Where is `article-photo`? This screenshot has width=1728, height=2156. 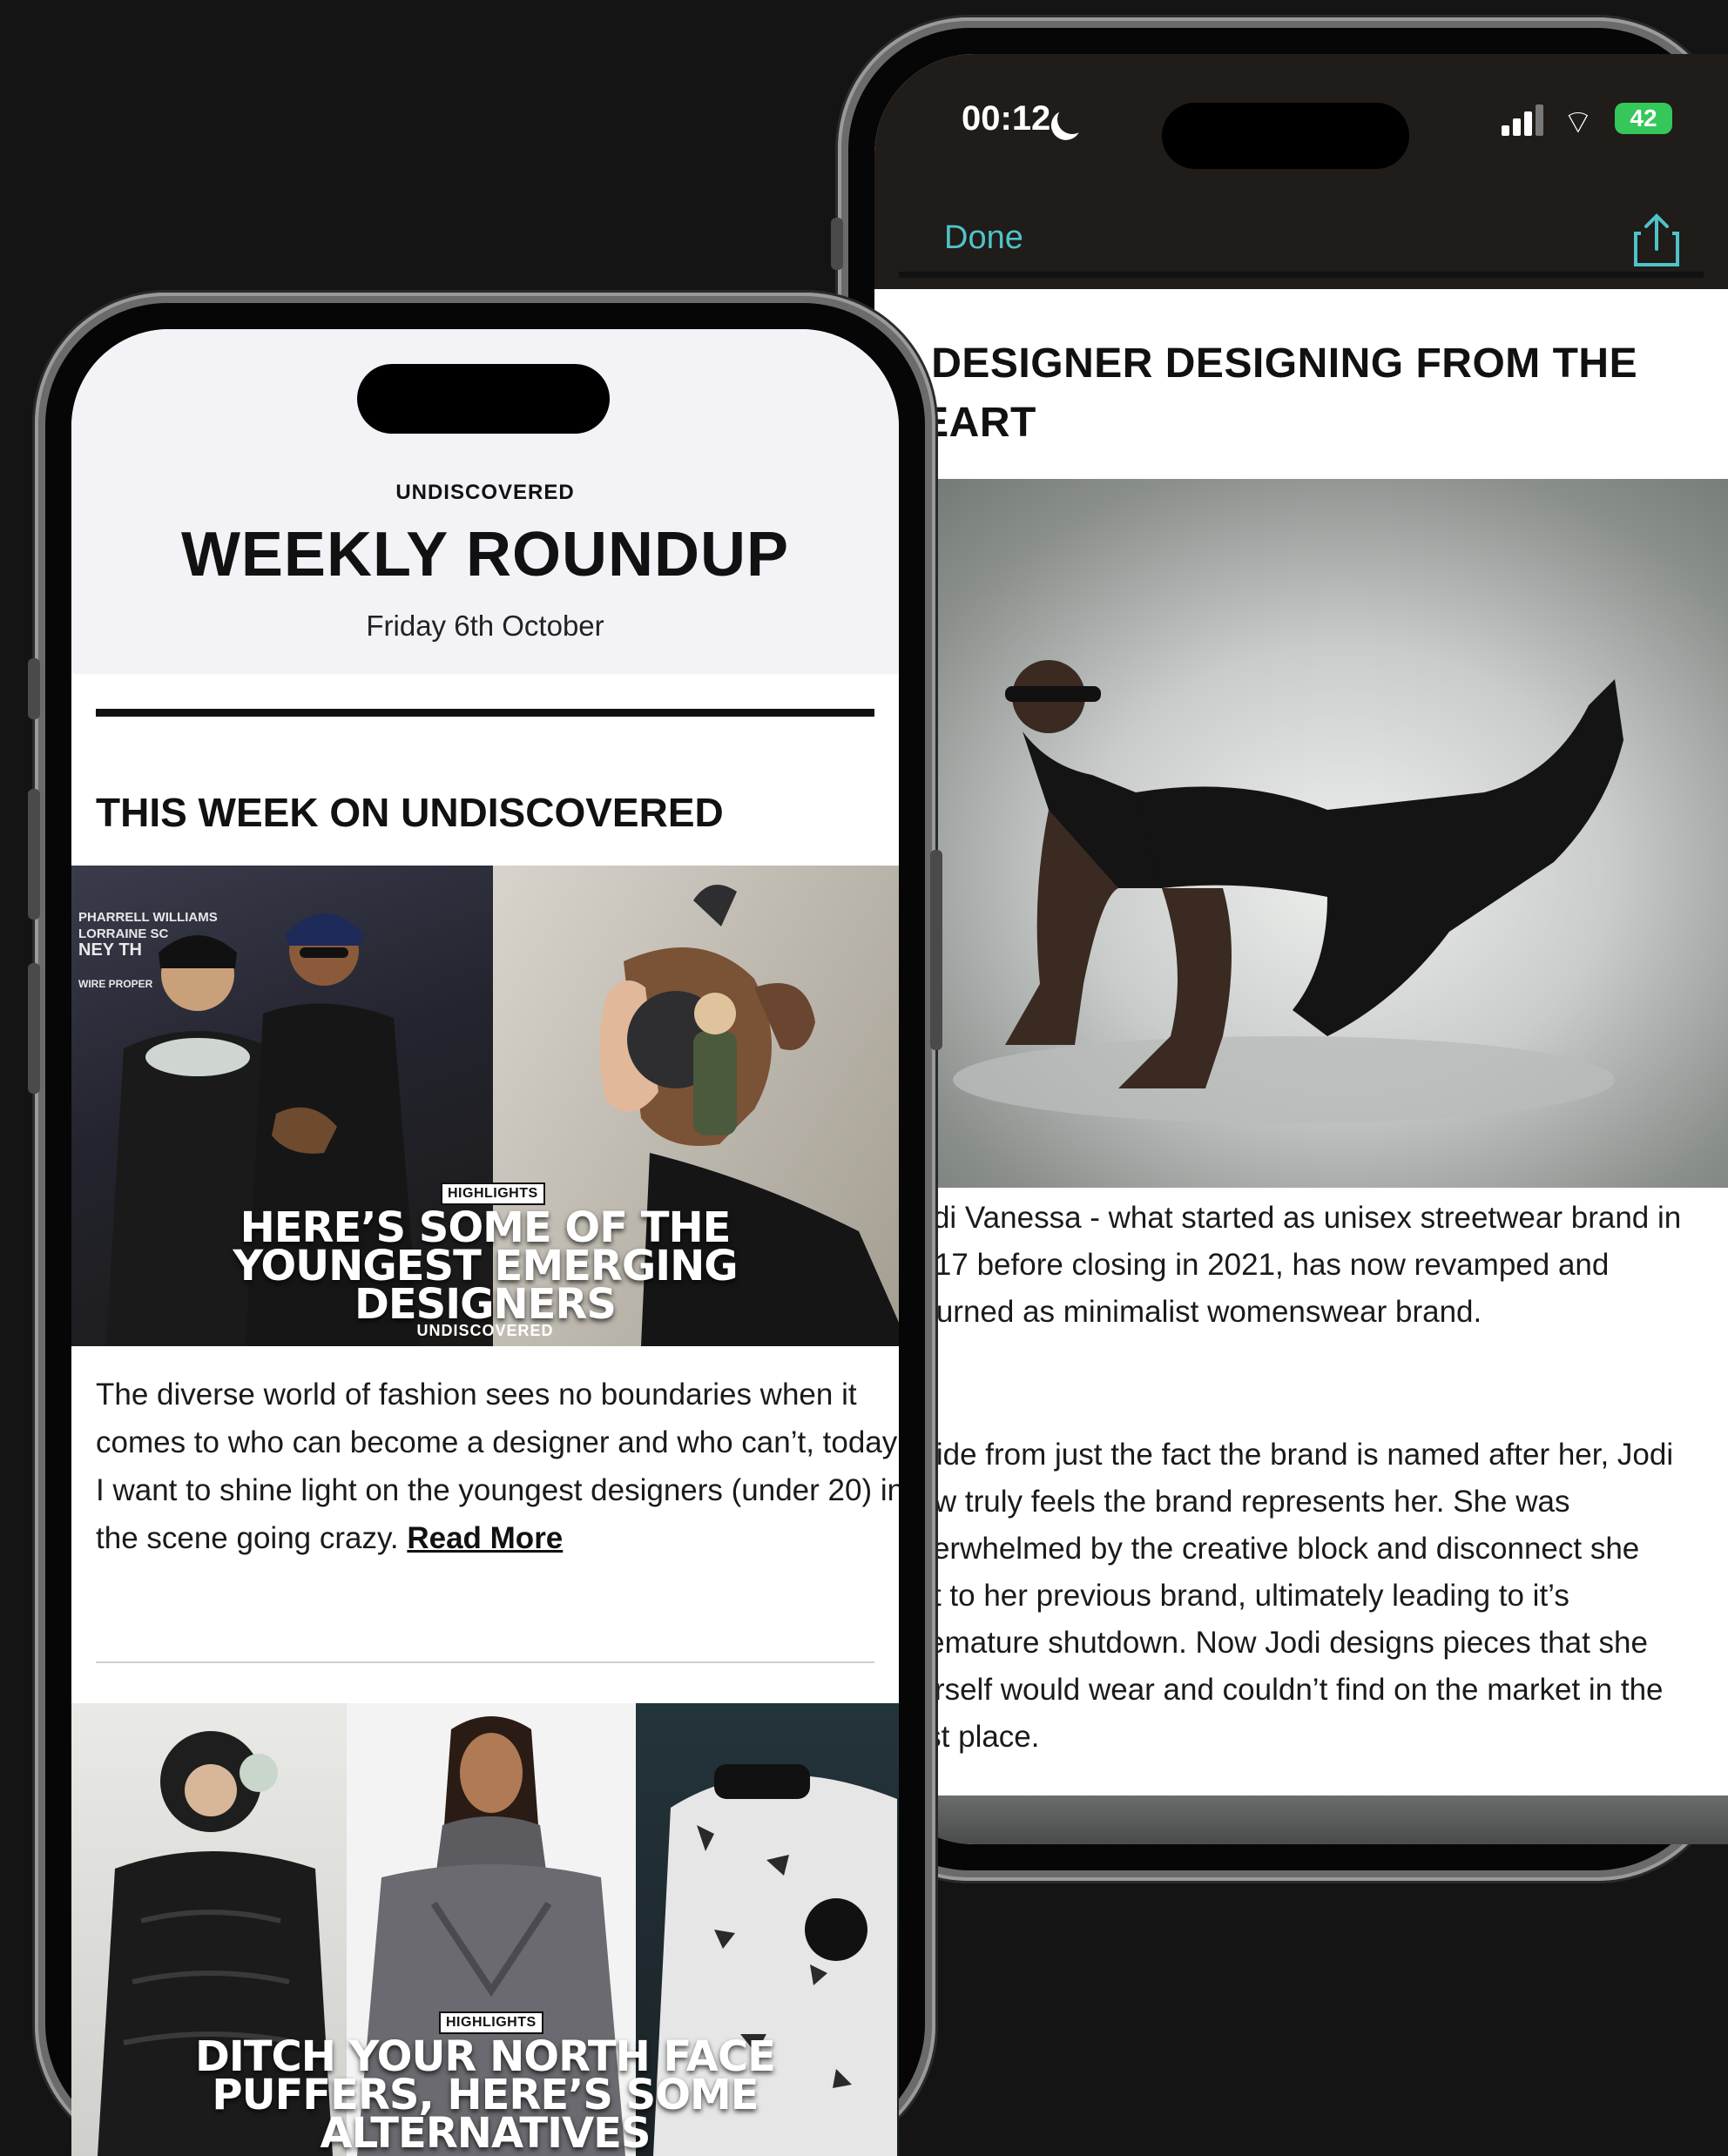 article-photo is located at coordinates (1301, 1820).